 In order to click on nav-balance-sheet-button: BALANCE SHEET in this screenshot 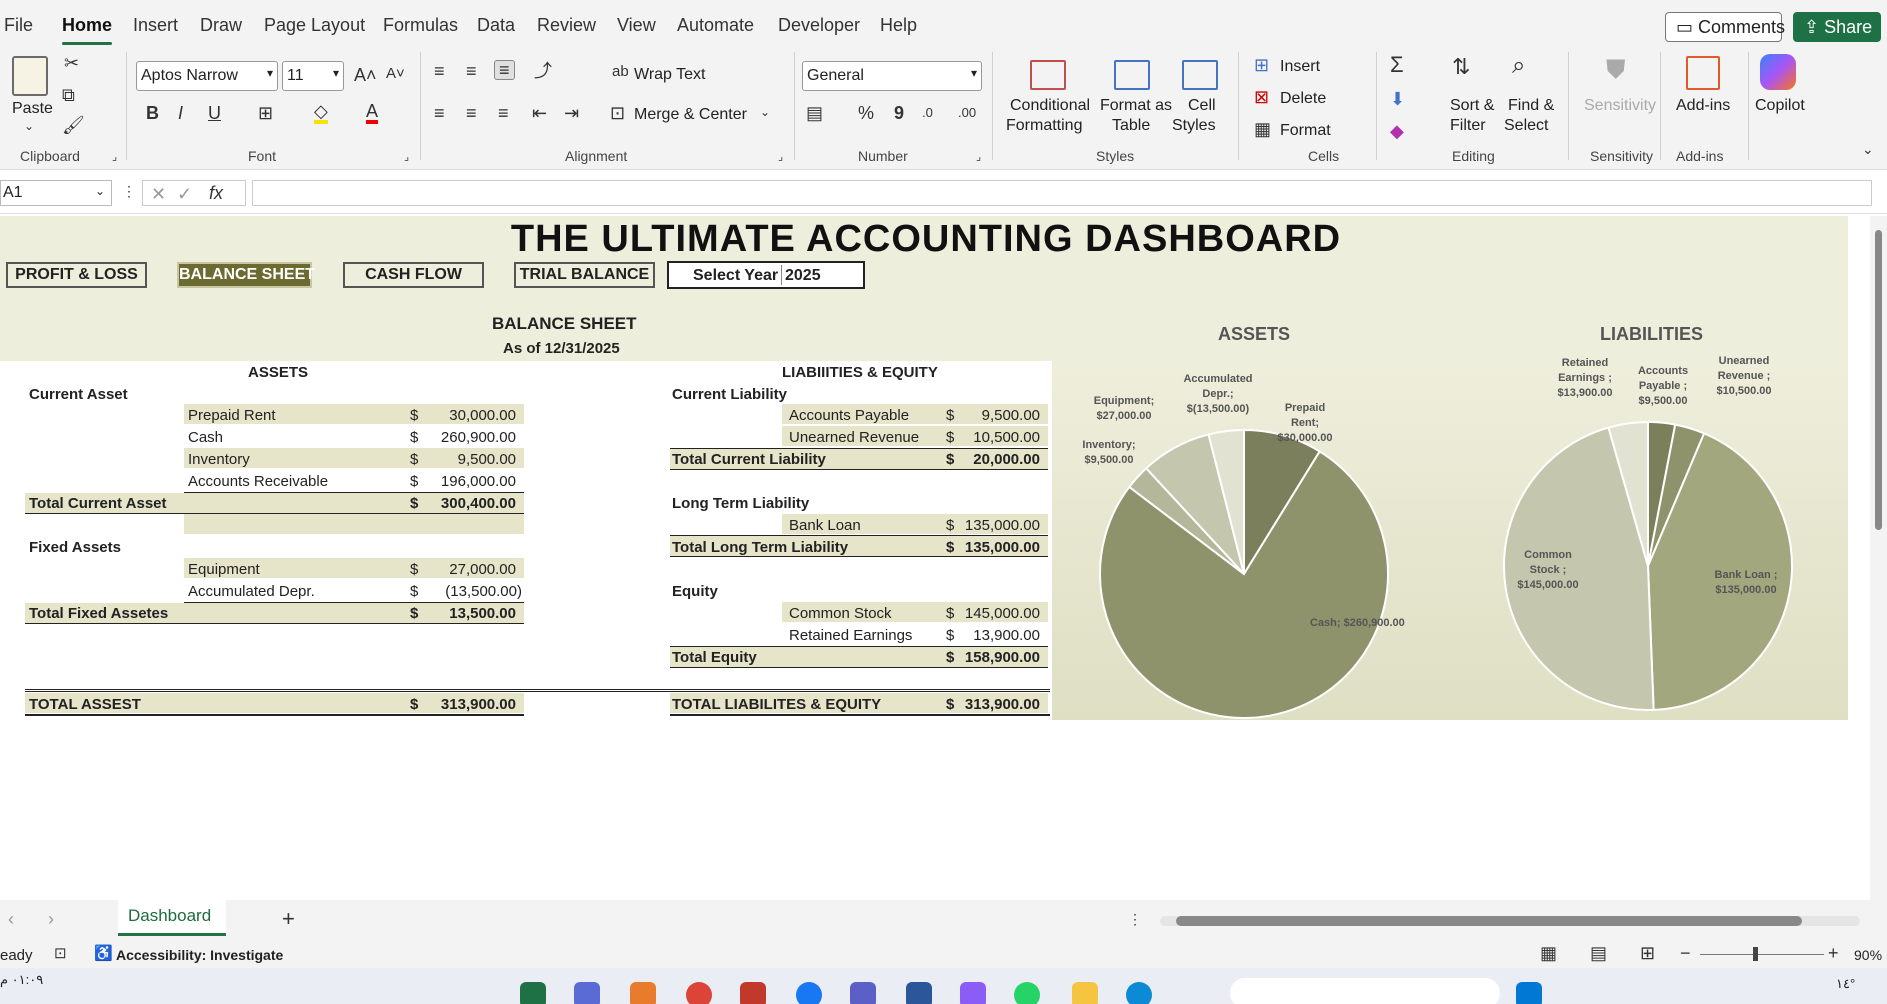, I will do `click(246, 275)`.